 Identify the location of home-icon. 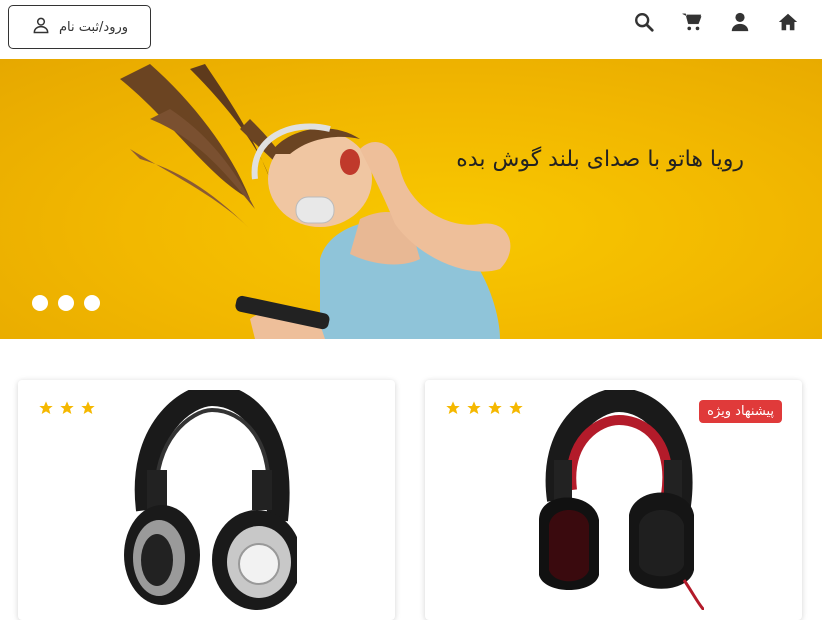
(788, 22).